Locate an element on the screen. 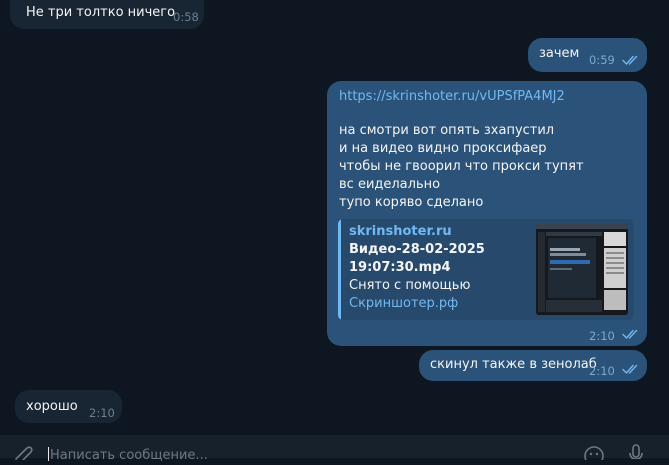 This screenshot has height=465, width=669. message-text: Не три толтко ничего is located at coordinates (101, 12).